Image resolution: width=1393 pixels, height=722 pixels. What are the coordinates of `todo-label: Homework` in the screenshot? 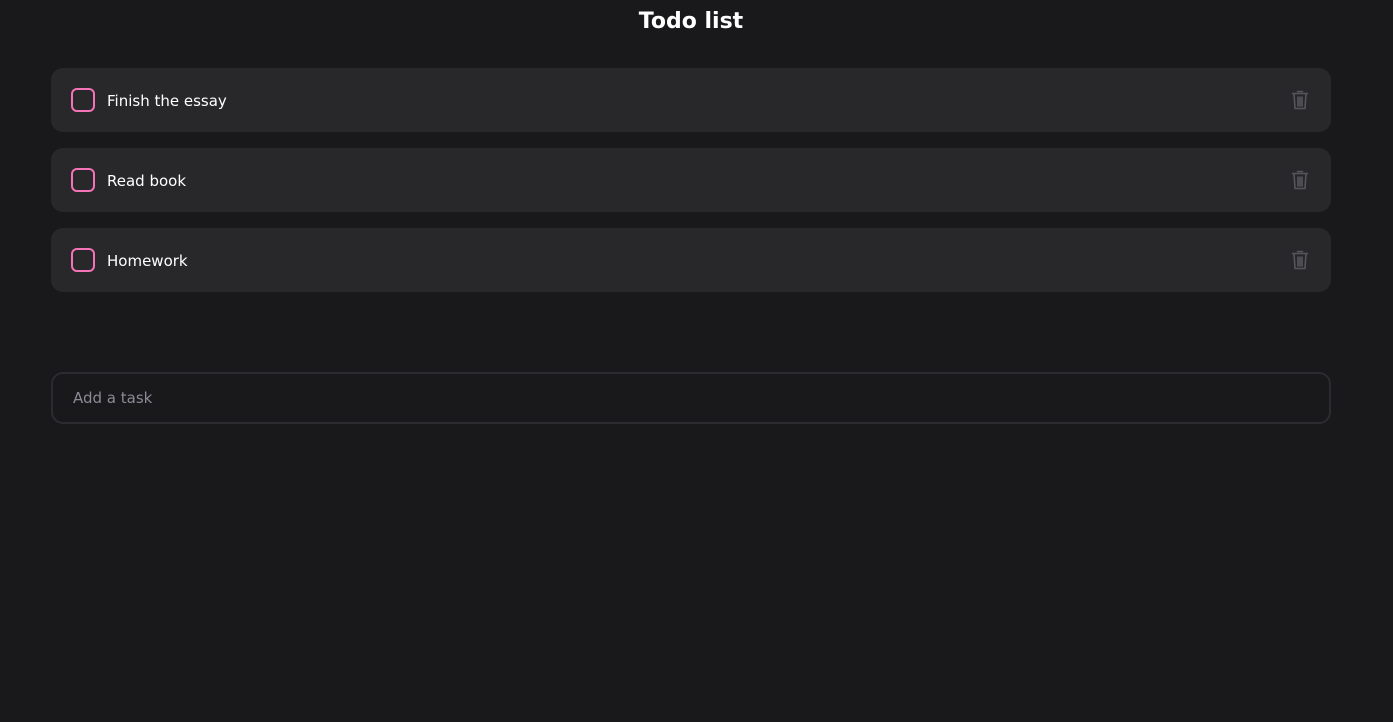 It's located at (147, 261).